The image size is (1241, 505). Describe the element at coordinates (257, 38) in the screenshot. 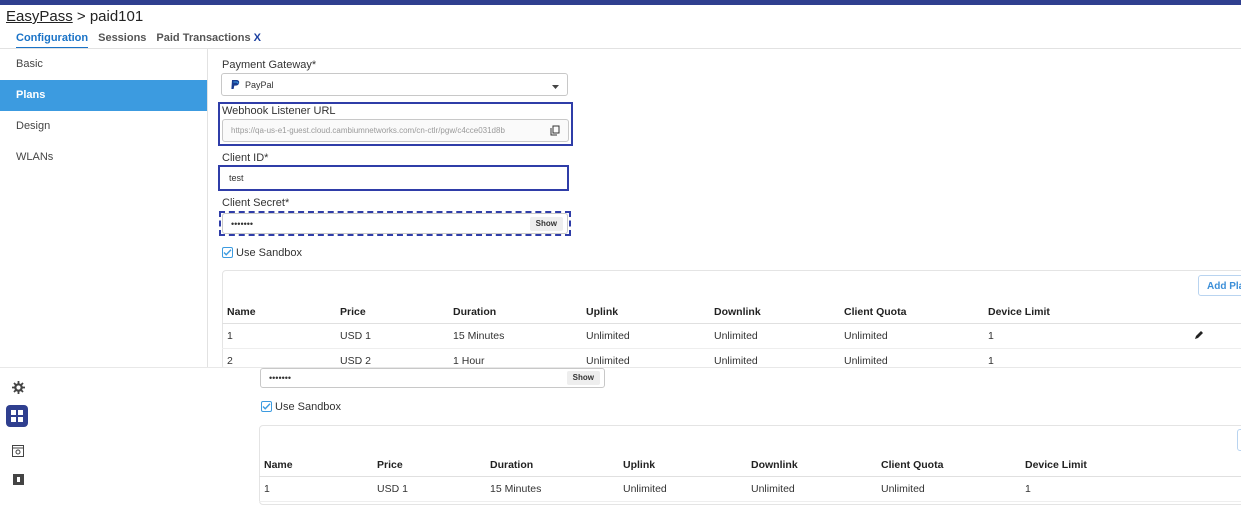

I see `close-tab-icon: X` at that location.